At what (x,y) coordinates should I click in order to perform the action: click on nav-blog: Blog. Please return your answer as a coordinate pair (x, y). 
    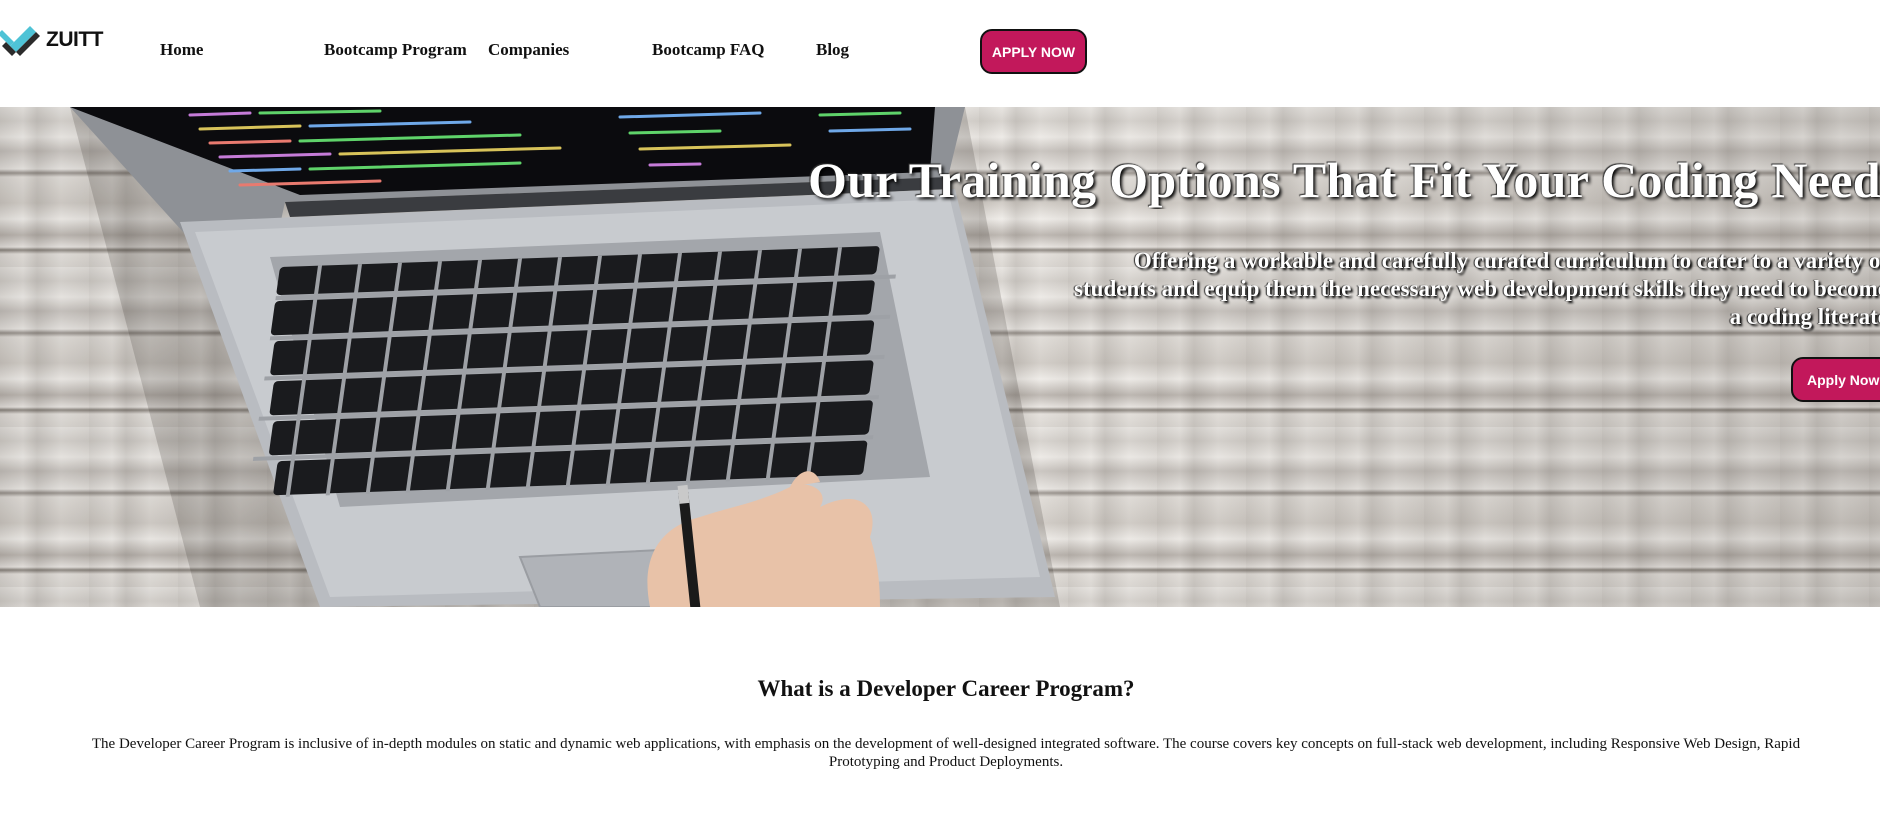
    Looking at the image, I should click on (832, 50).